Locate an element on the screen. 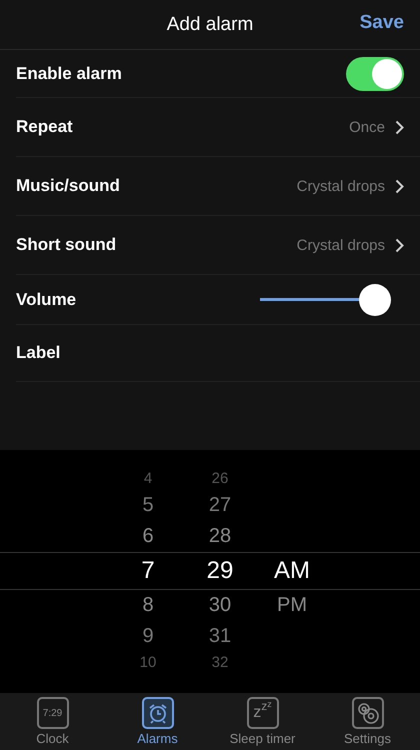  row-value: Once is located at coordinates (367, 127).